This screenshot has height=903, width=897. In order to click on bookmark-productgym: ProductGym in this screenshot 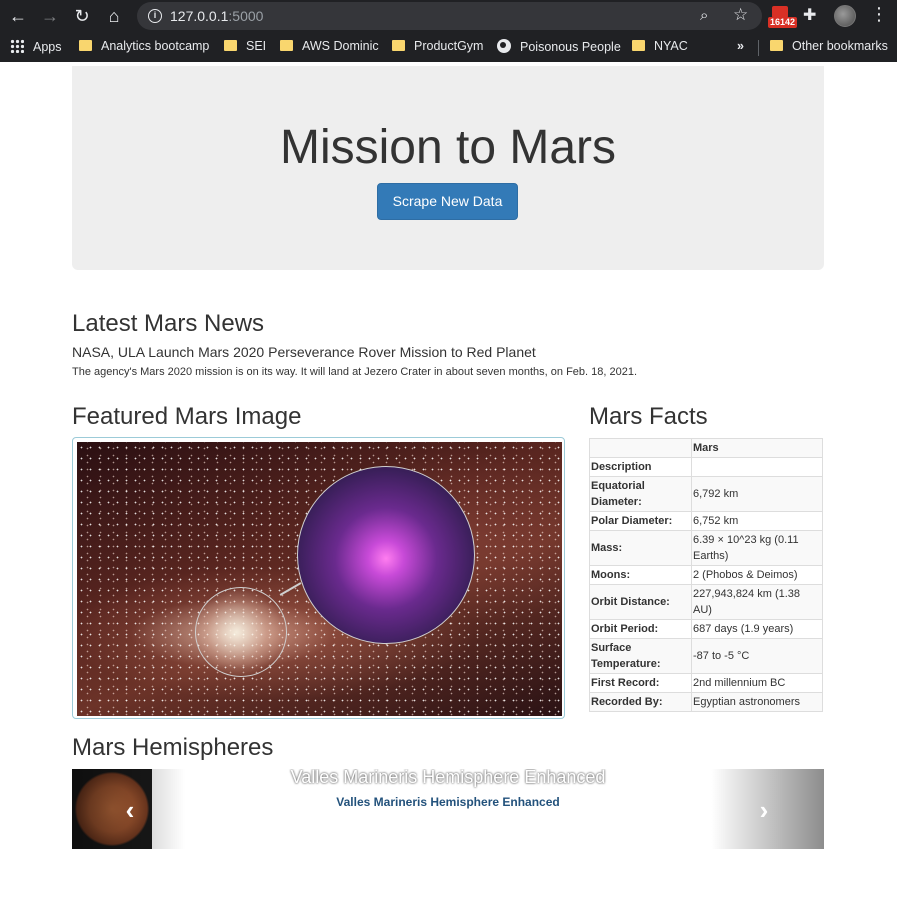, I will do `click(437, 46)`.